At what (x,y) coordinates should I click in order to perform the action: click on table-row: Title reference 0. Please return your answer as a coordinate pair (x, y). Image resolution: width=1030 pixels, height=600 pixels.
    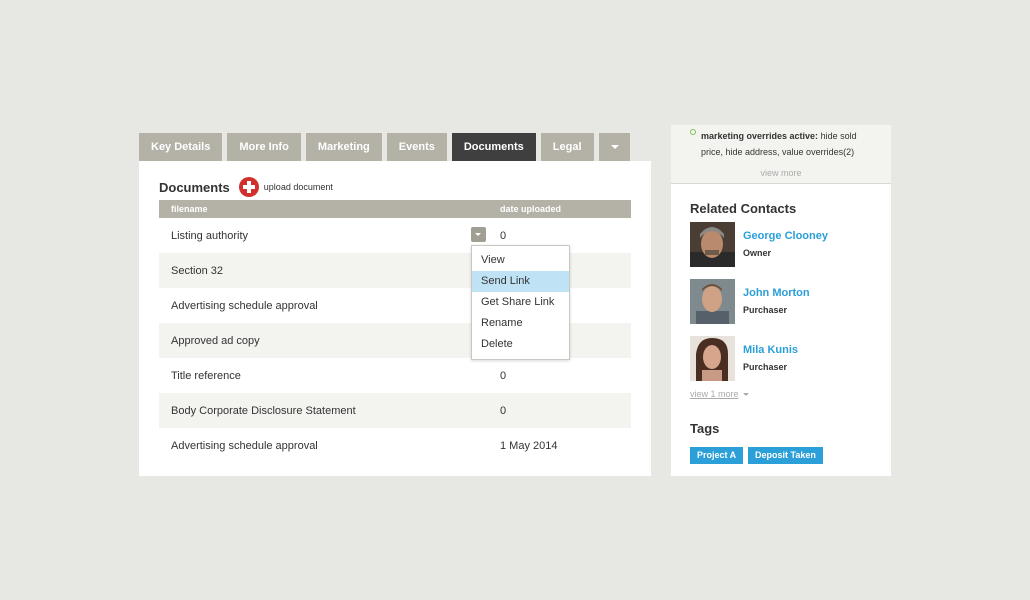
    Looking at the image, I should click on (395, 375).